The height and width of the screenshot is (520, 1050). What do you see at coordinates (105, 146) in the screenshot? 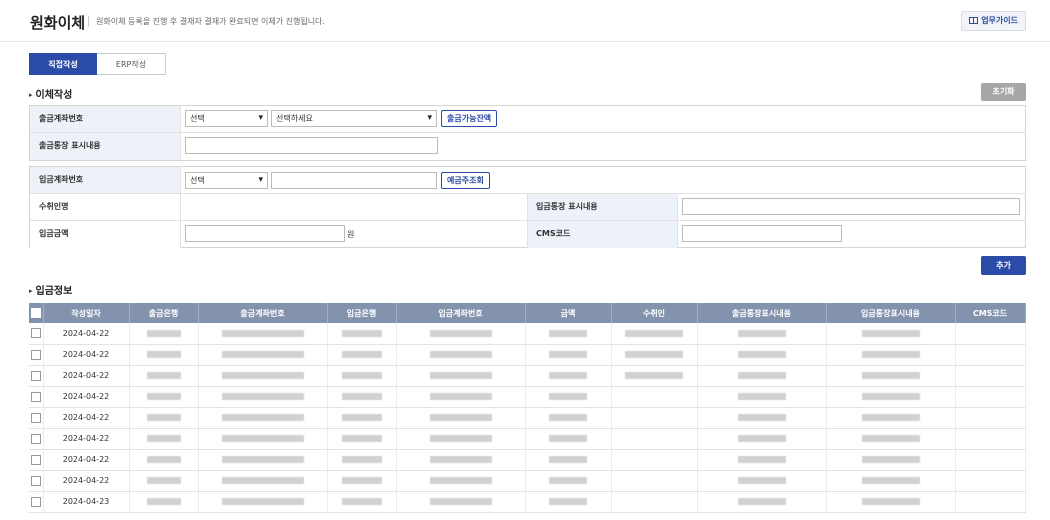
I see `withdraw-memo-label: 출금통장 표시내용` at bounding box center [105, 146].